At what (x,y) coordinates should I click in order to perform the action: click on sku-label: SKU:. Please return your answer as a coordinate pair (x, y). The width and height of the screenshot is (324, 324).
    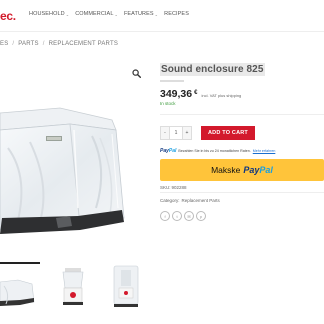
    Looking at the image, I should click on (165, 187).